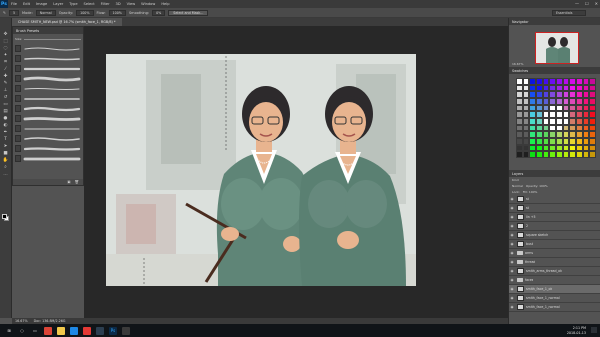 Image resolution: width=600 pixels, height=337 pixels. I want to click on store-icon, so click(74, 330).